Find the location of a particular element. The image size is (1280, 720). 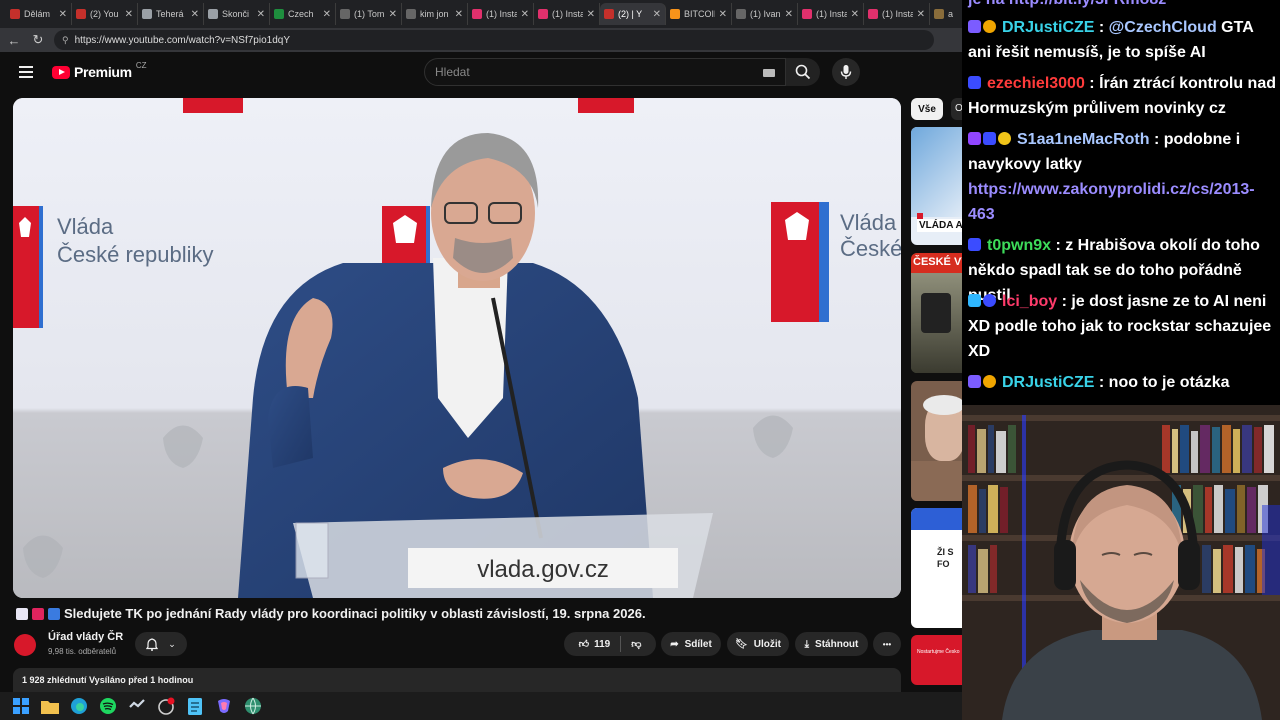

reload-icon: ↻ is located at coordinates (38, 40).